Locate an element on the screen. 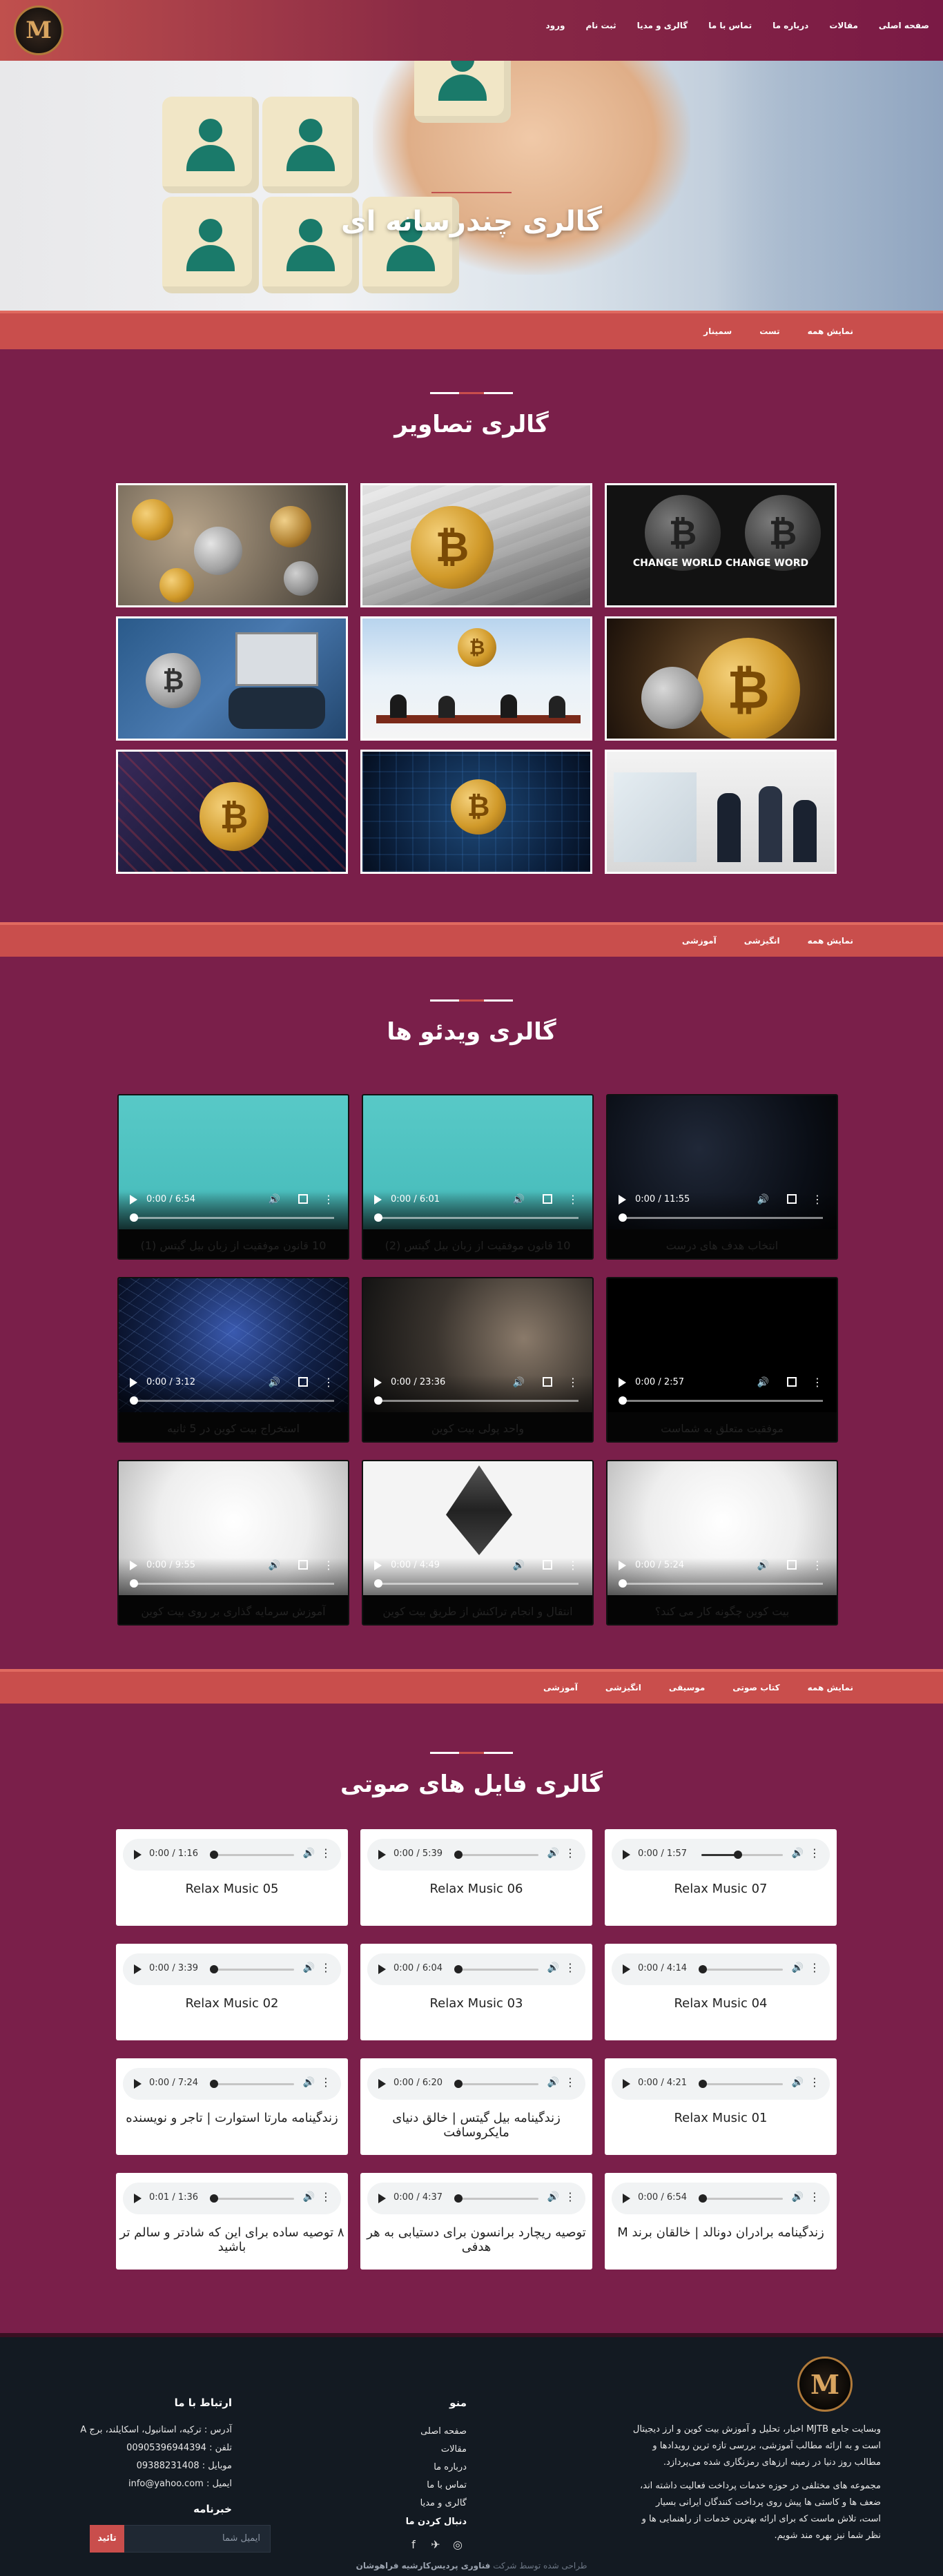 The image size is (943, 2576). audio-player: 0:00 / 1:16 🔊 ⋮ is located at coordinates (232, 1855).